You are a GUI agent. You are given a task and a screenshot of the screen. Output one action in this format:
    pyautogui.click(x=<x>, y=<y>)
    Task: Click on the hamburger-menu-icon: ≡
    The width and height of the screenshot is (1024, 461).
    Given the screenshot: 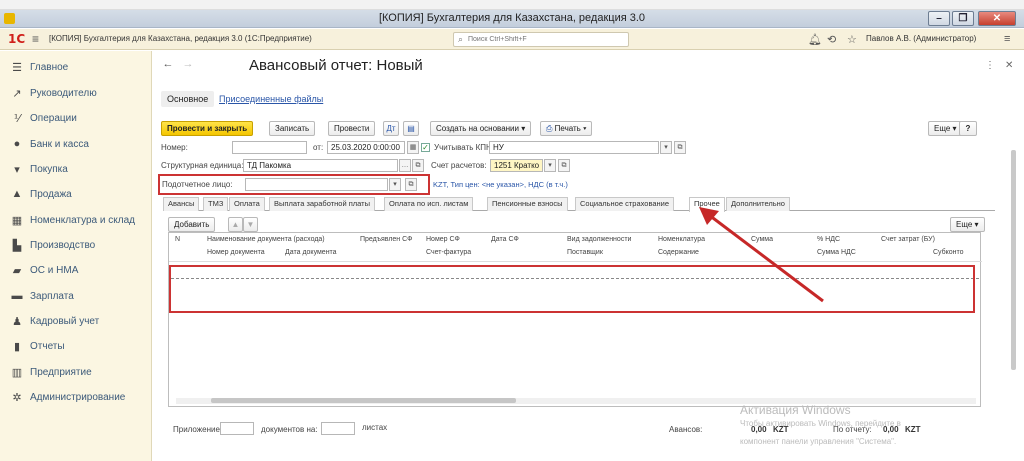 What is the action you would take?
    pyautogui.click(x=35, y=39)
    